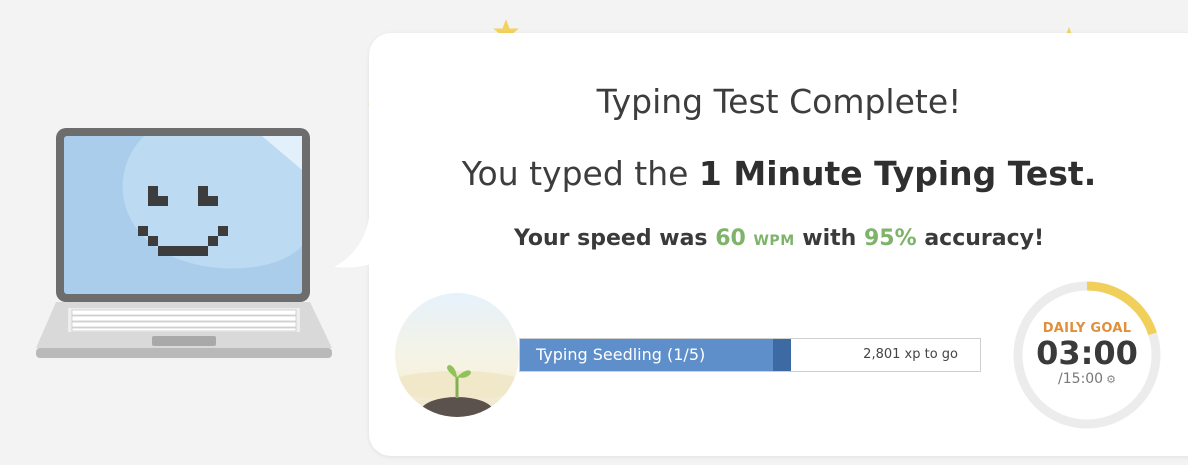 The width and height of the screenshot is (1188, 465). What do you see at coordinates (457, 355) in the screenshot?
I see `seedling-badge` at bounding box center [457, 355].